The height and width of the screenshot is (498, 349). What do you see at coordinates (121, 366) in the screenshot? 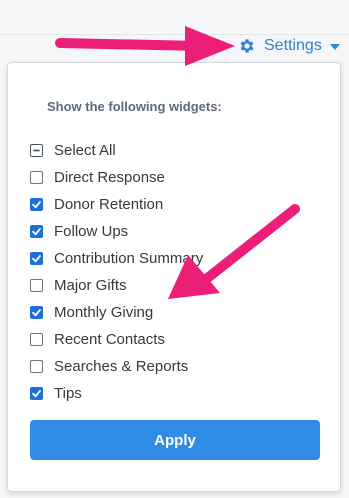
I see `option-label: Searches & Reports` at bounding box center [121, 366].